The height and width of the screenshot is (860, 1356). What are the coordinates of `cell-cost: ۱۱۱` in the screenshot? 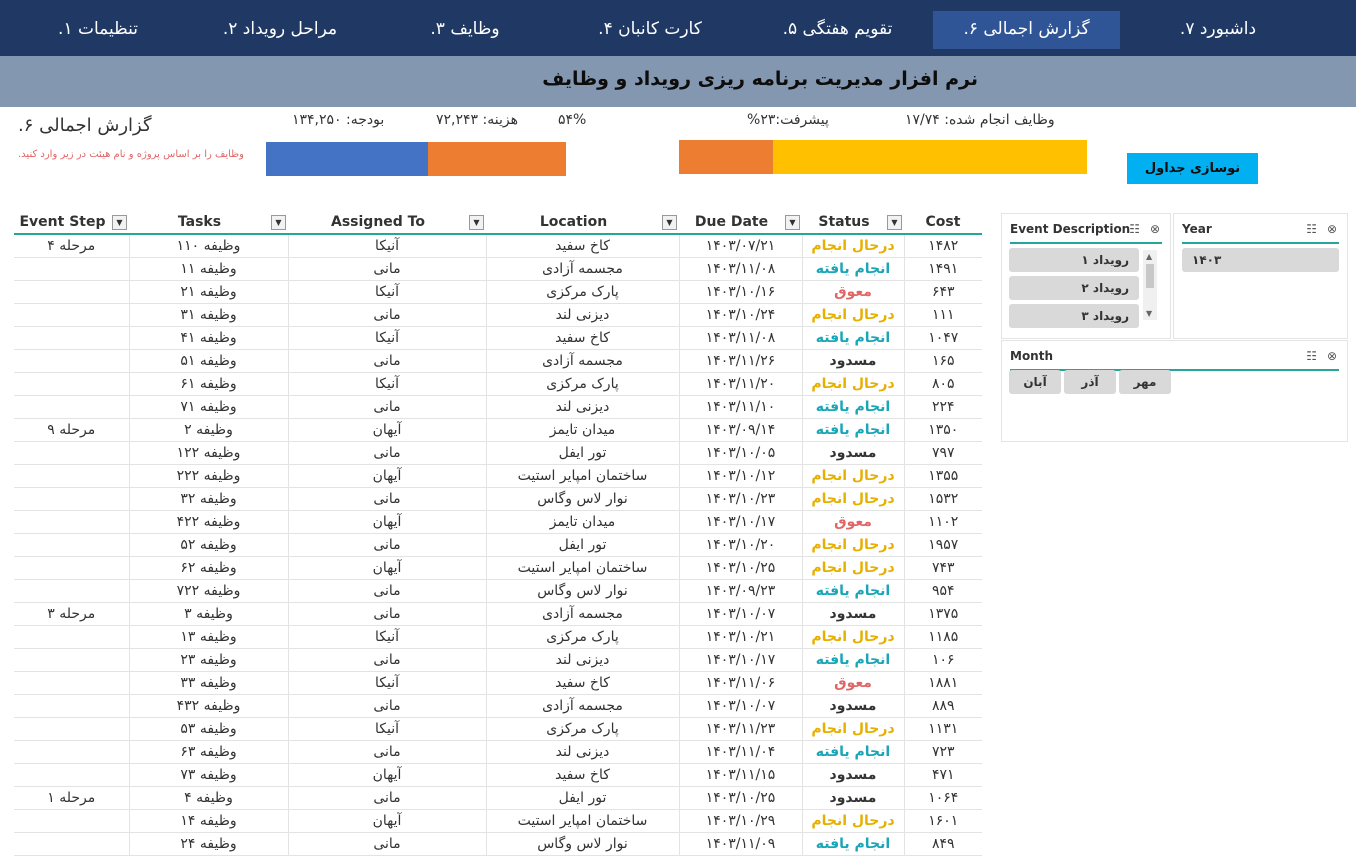 It's located at (943, 315).